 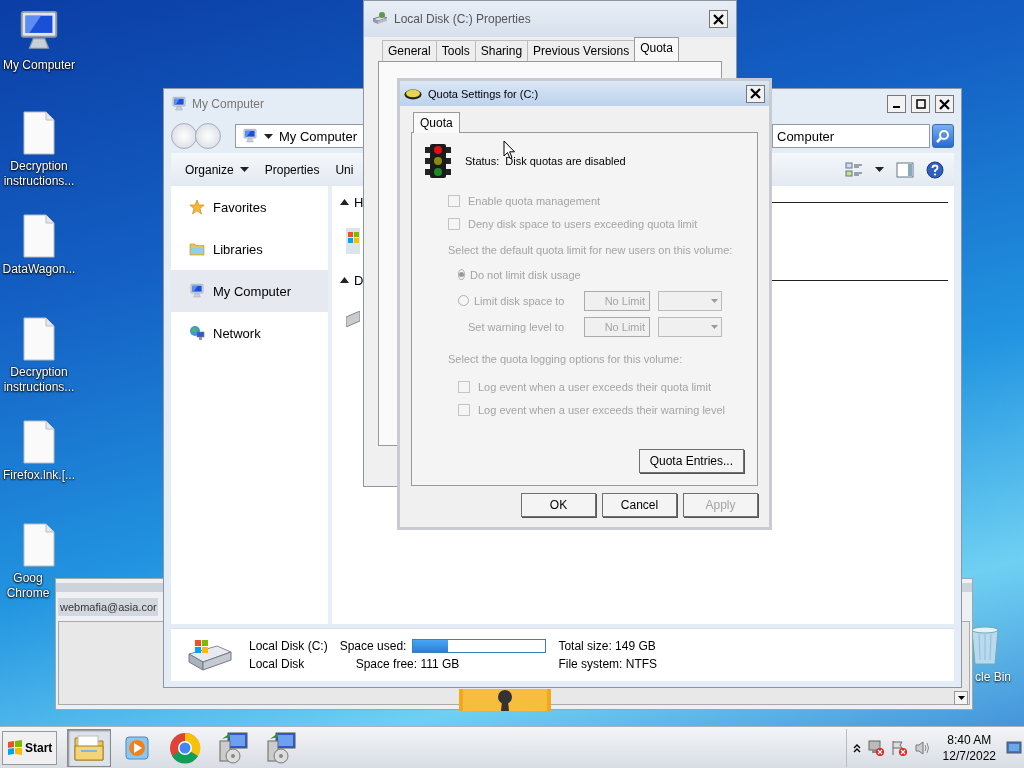 I want to click on taskbar-button, so click(x=89, y=747).